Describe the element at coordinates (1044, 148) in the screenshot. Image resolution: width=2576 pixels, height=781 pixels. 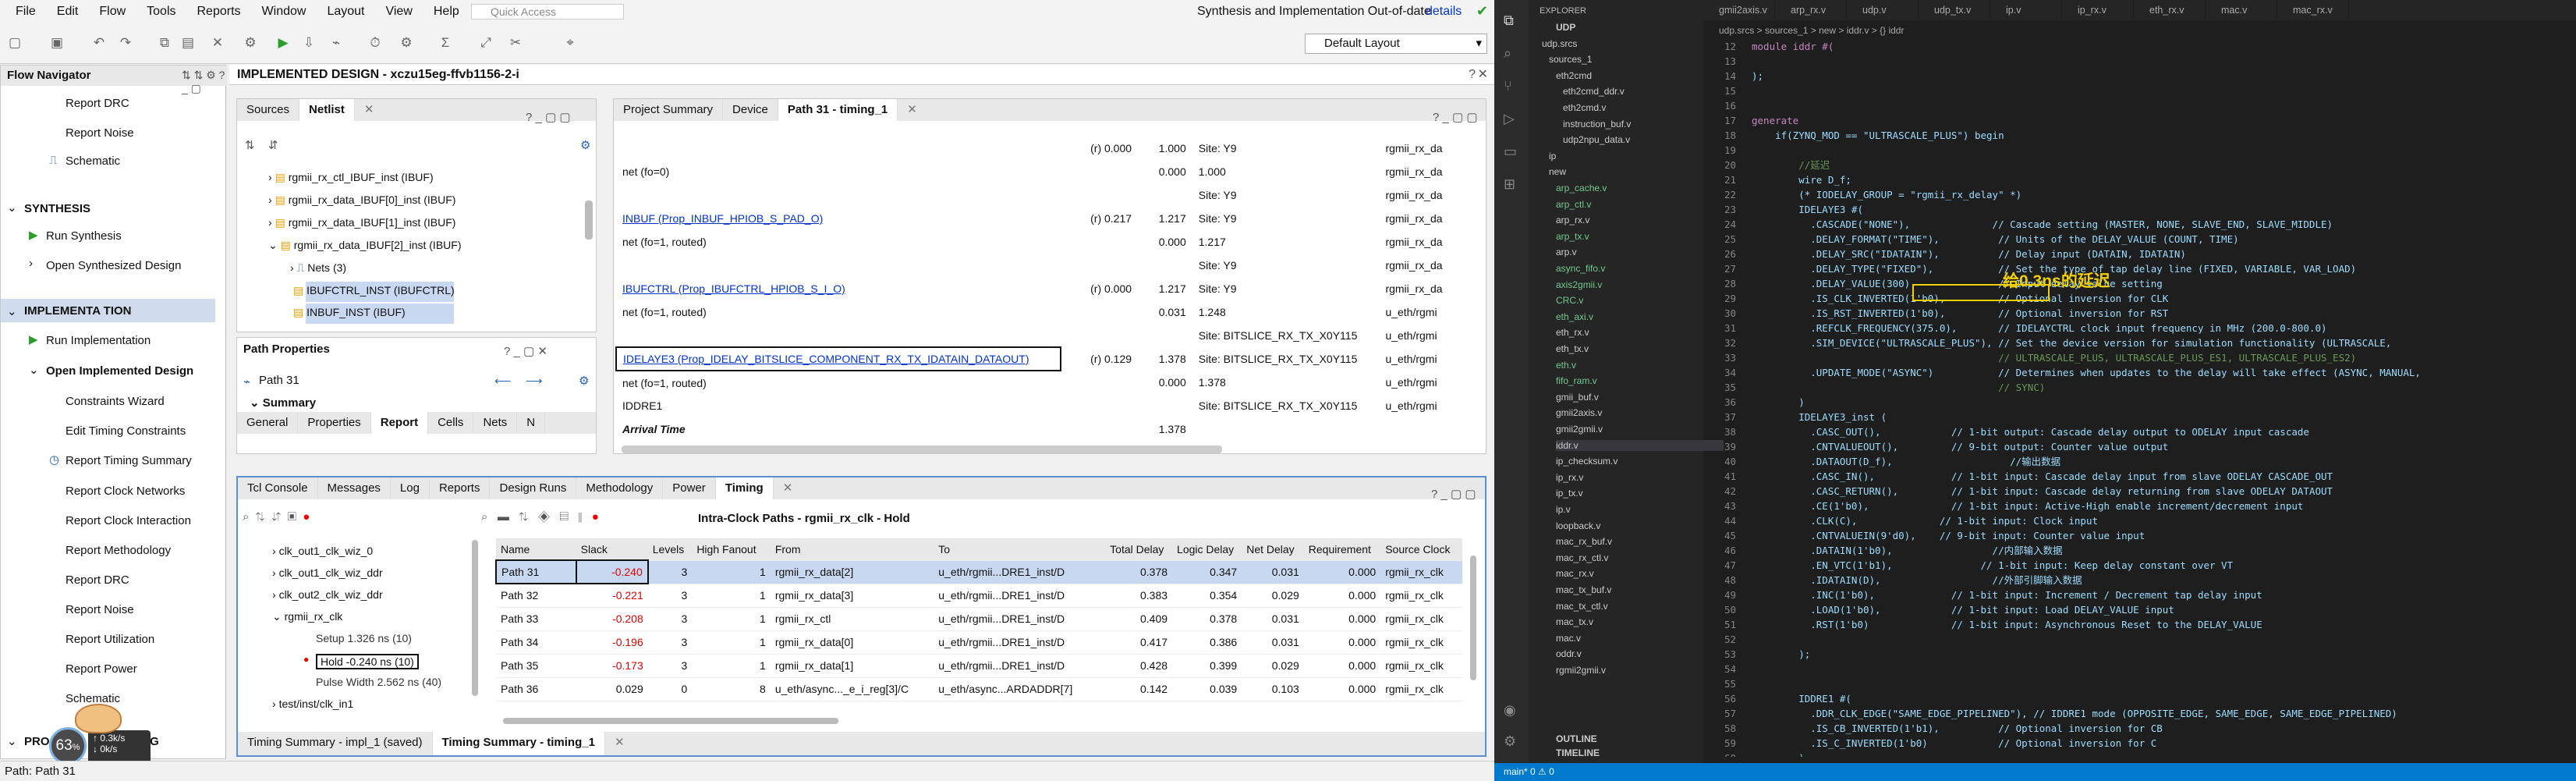
I see `path-row: (r) 0.000 1.000 Site: Y9 rgmii_rx_da` at that location.